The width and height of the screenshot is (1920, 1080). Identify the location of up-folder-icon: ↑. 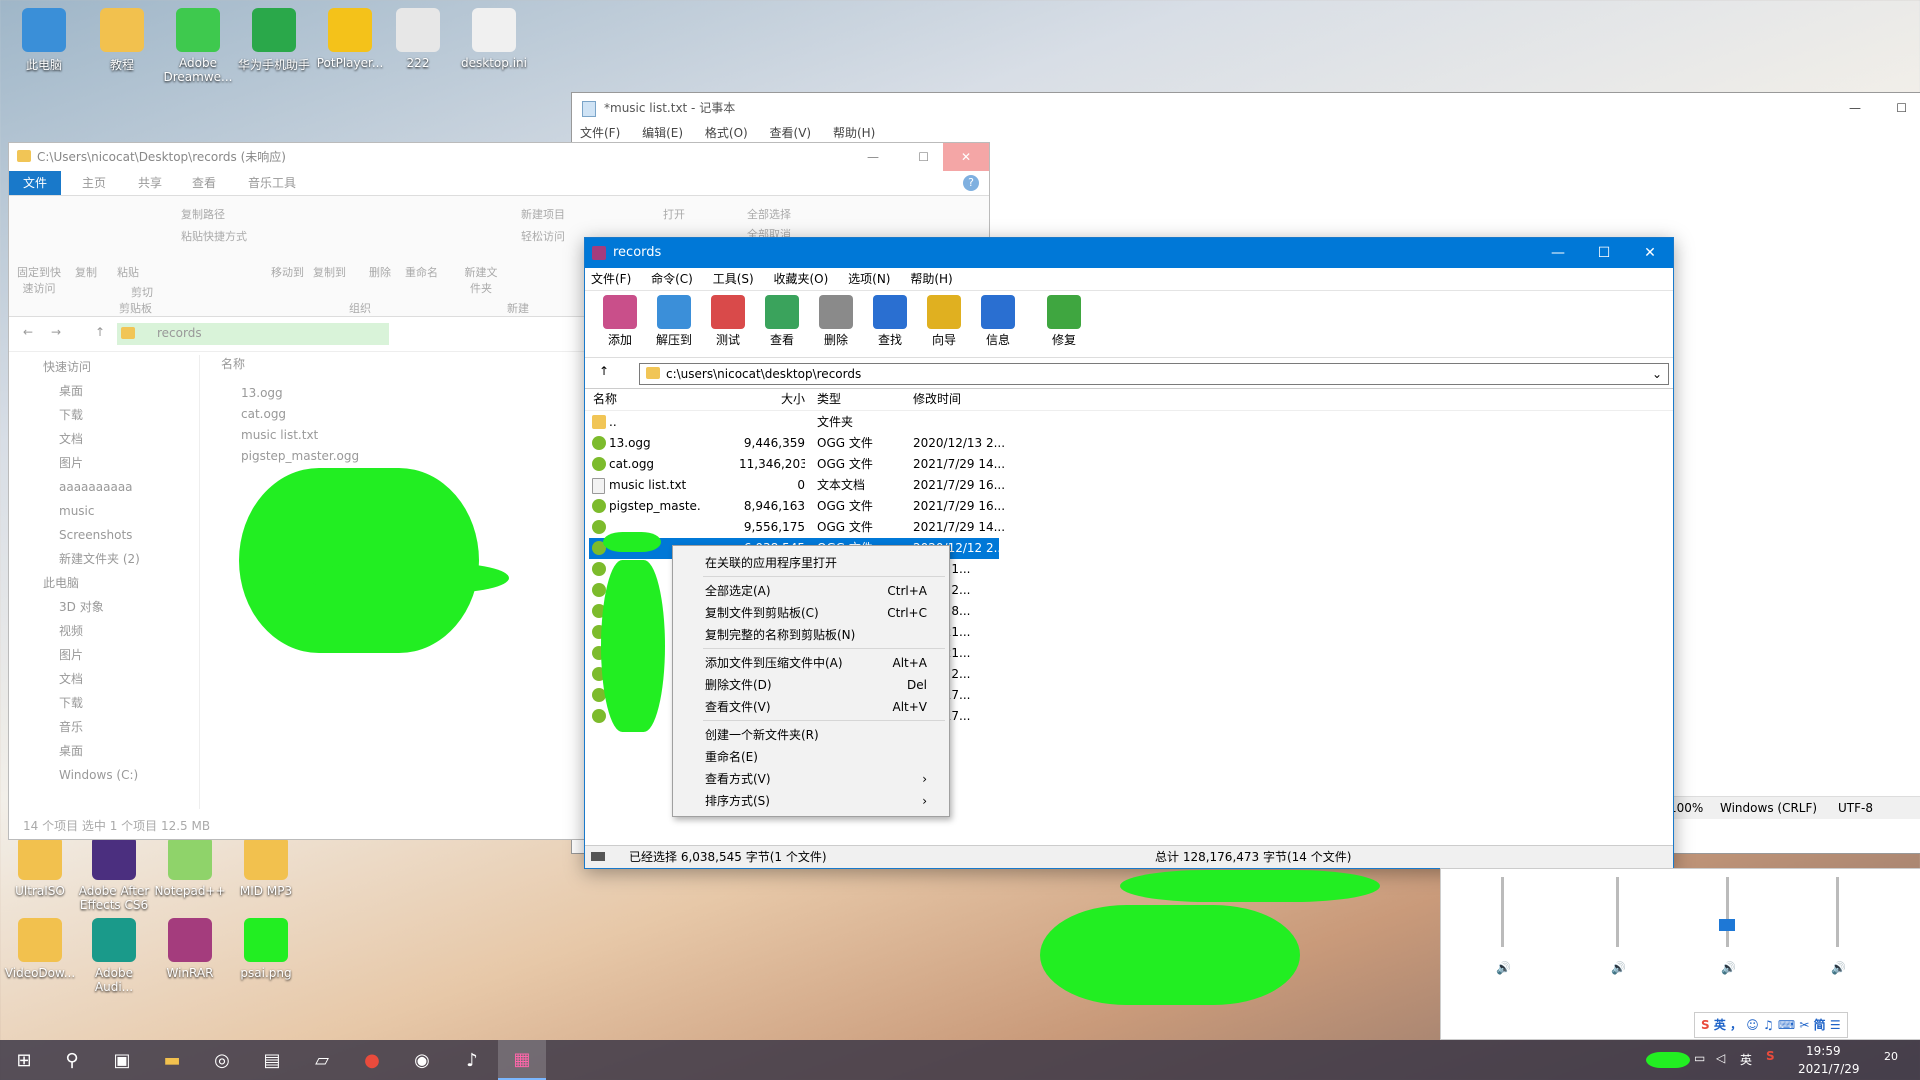
(604, 371).